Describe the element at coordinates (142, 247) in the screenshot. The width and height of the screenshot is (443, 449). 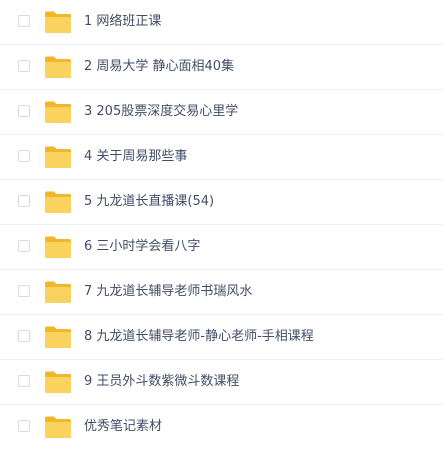
I see `folder-name: 6 三小时学会看八字` at that location.